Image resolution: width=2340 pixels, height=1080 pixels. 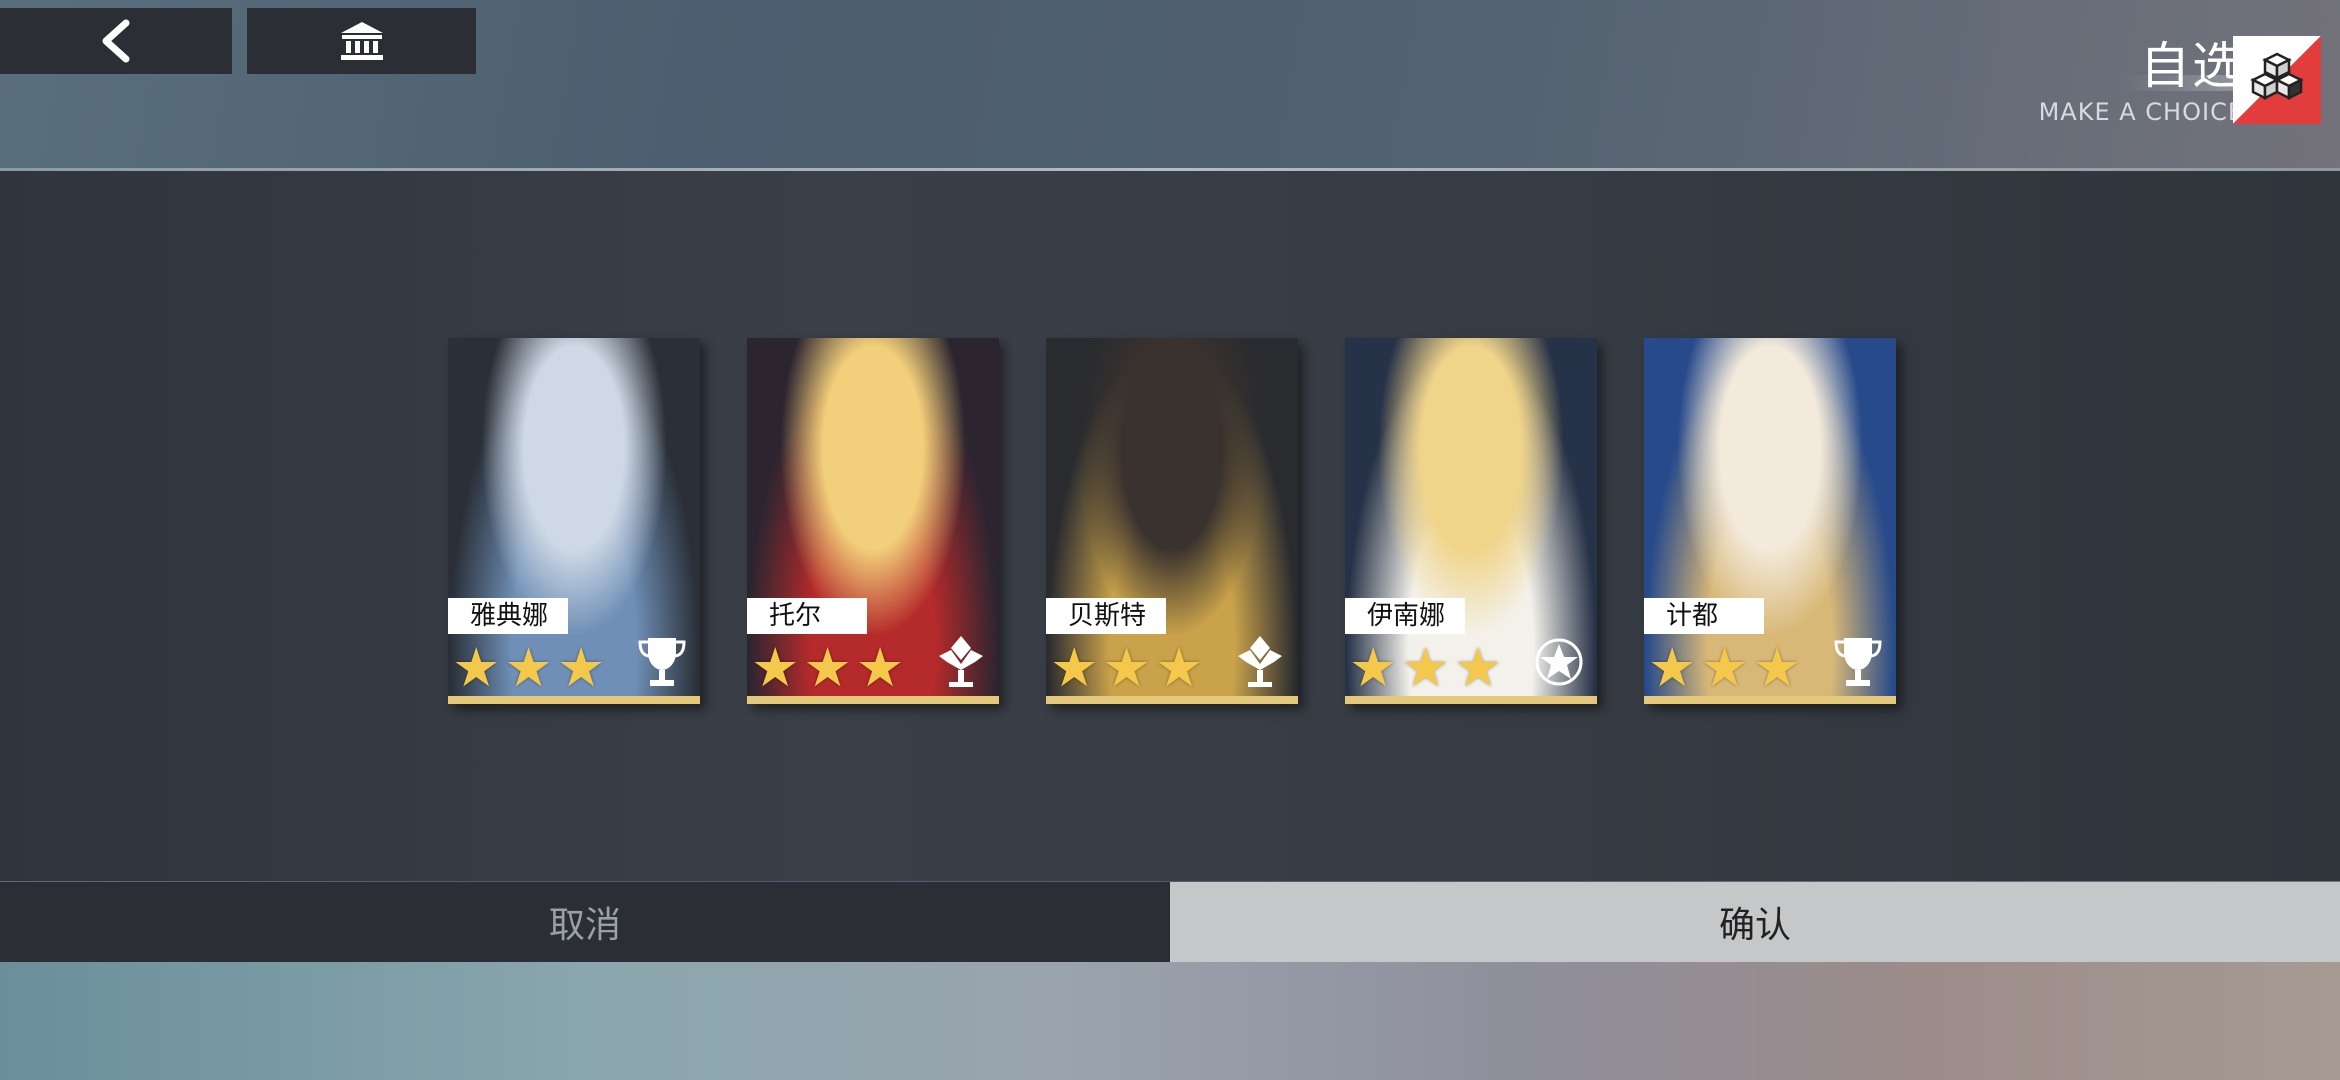 What do you see at coordinates (1172, 521) in the screenshot?
I see `character-card: 贝斯特 ★ ★ ★` at bounding box center [1172, 521].